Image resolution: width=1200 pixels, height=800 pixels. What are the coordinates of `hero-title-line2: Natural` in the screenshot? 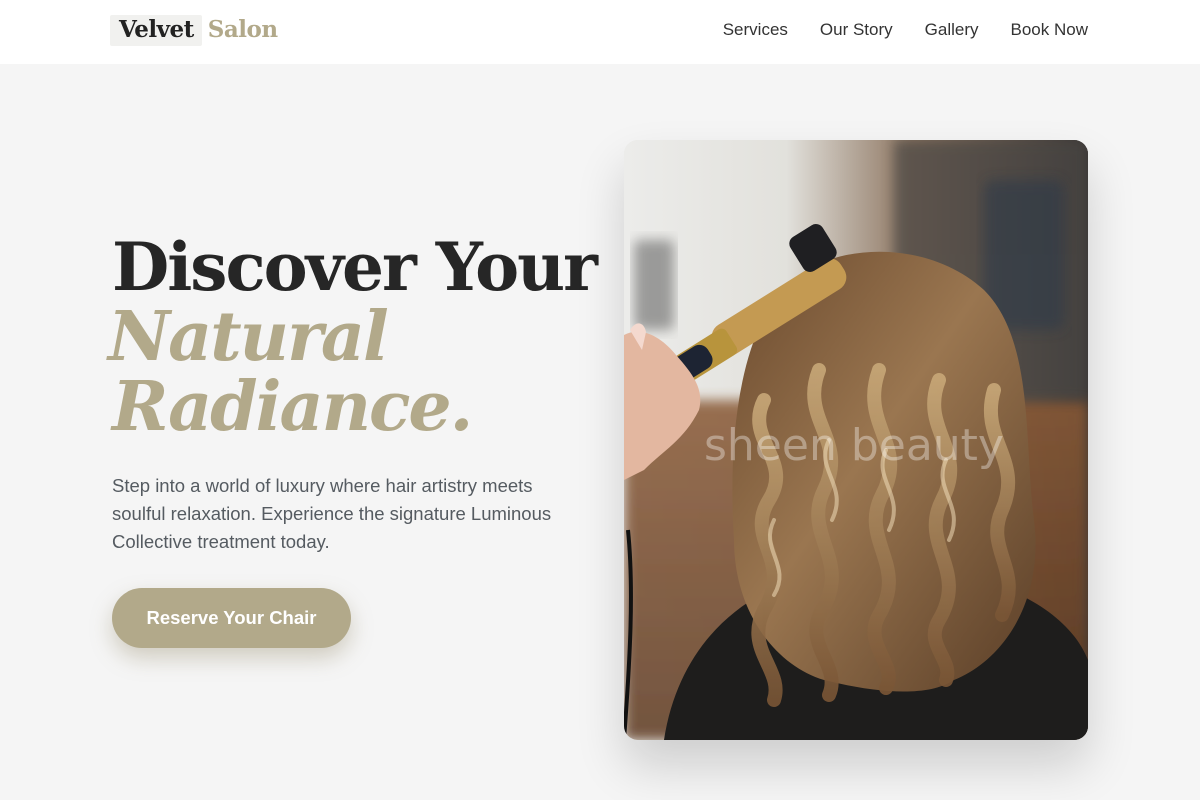 It's located at (248, 337).